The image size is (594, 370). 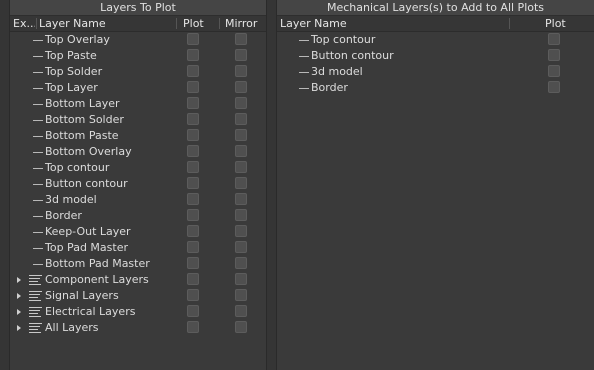 I want to click on layer-row: Top Solder, so click(x=138, y=72).